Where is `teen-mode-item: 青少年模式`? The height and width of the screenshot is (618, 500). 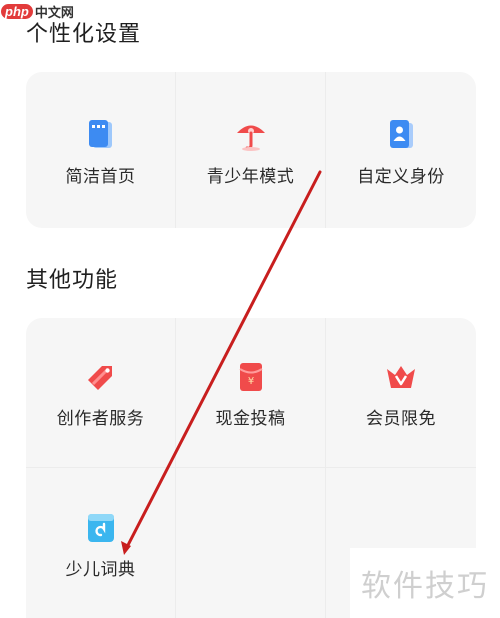
teen-mode-item: 青少年模式 is located at coordinates (251, 150).